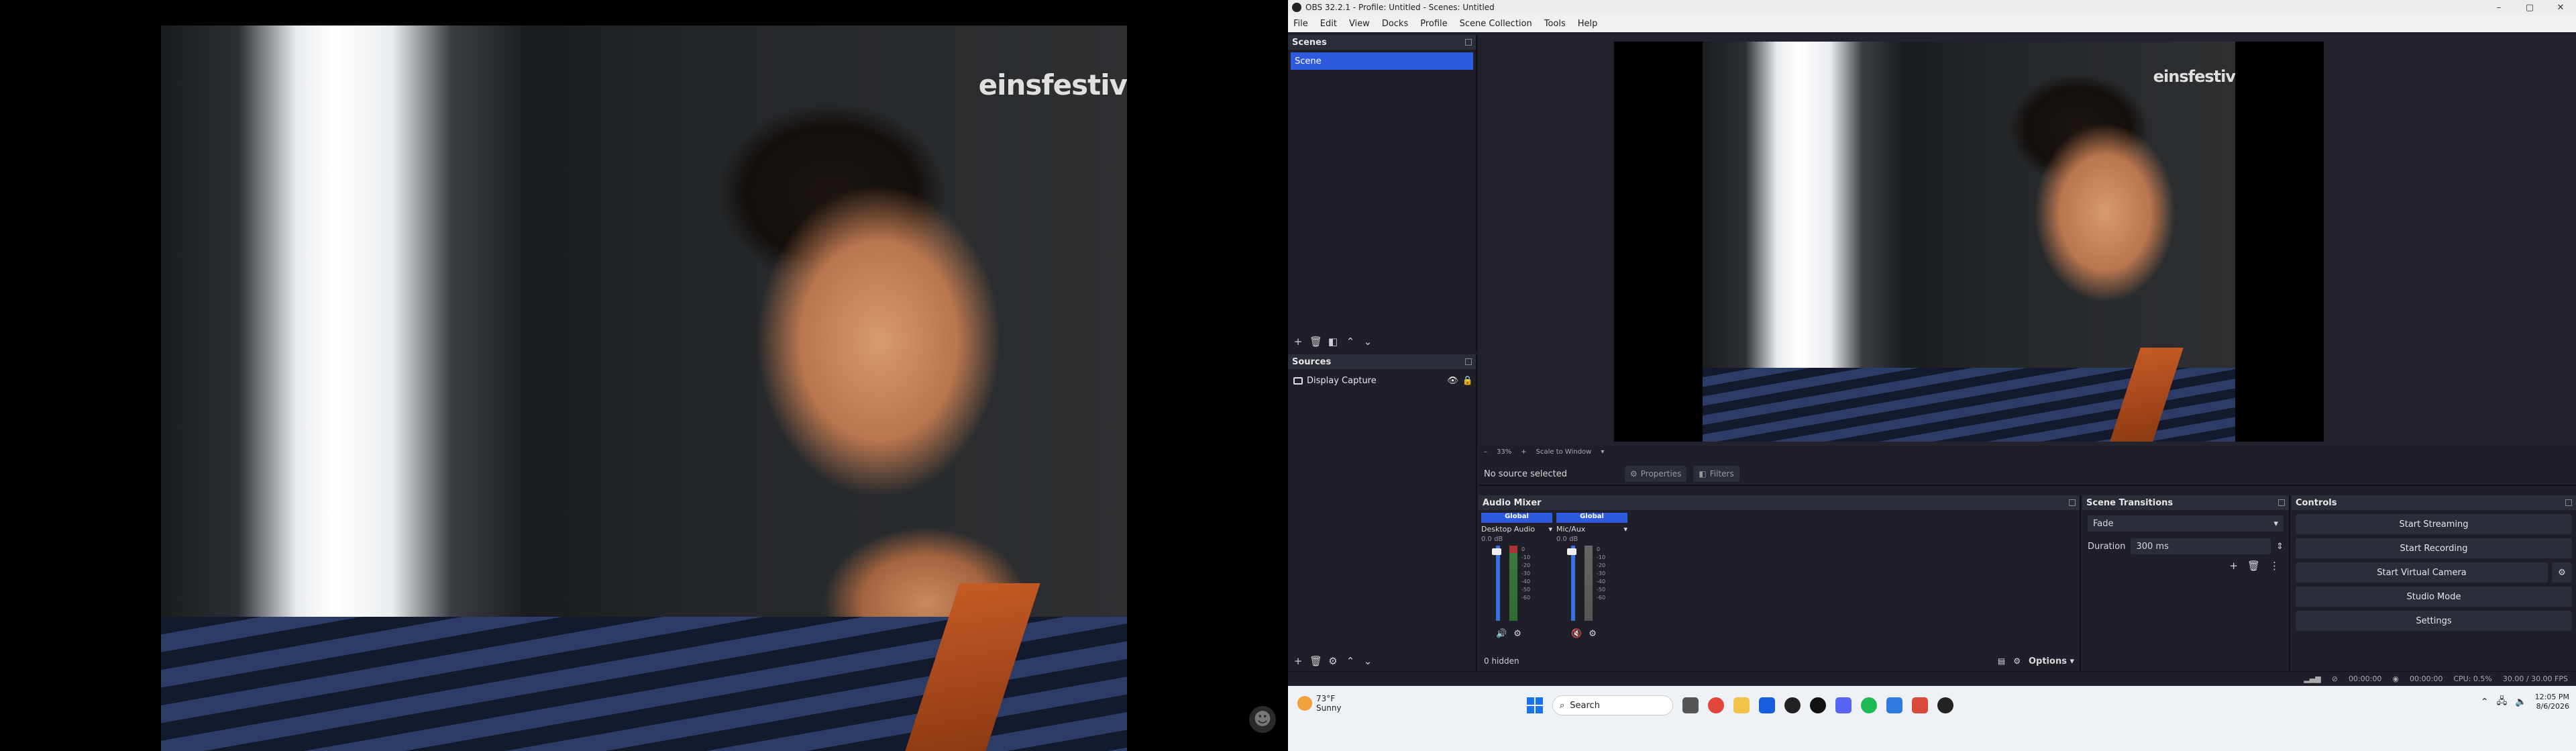 The image size is (2576, 751). Describe the element at coordinates (1315, 661) in the screenshot. I see `remove-source-icon: 🗑` at that location.